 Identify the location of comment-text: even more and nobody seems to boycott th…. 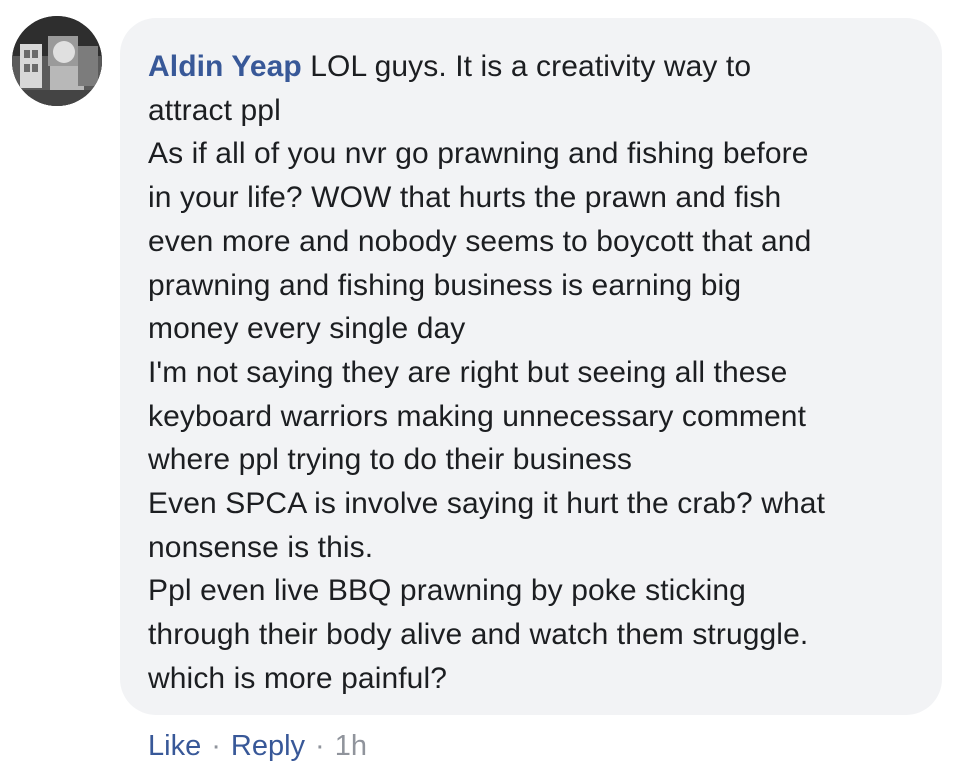
(480, 241).